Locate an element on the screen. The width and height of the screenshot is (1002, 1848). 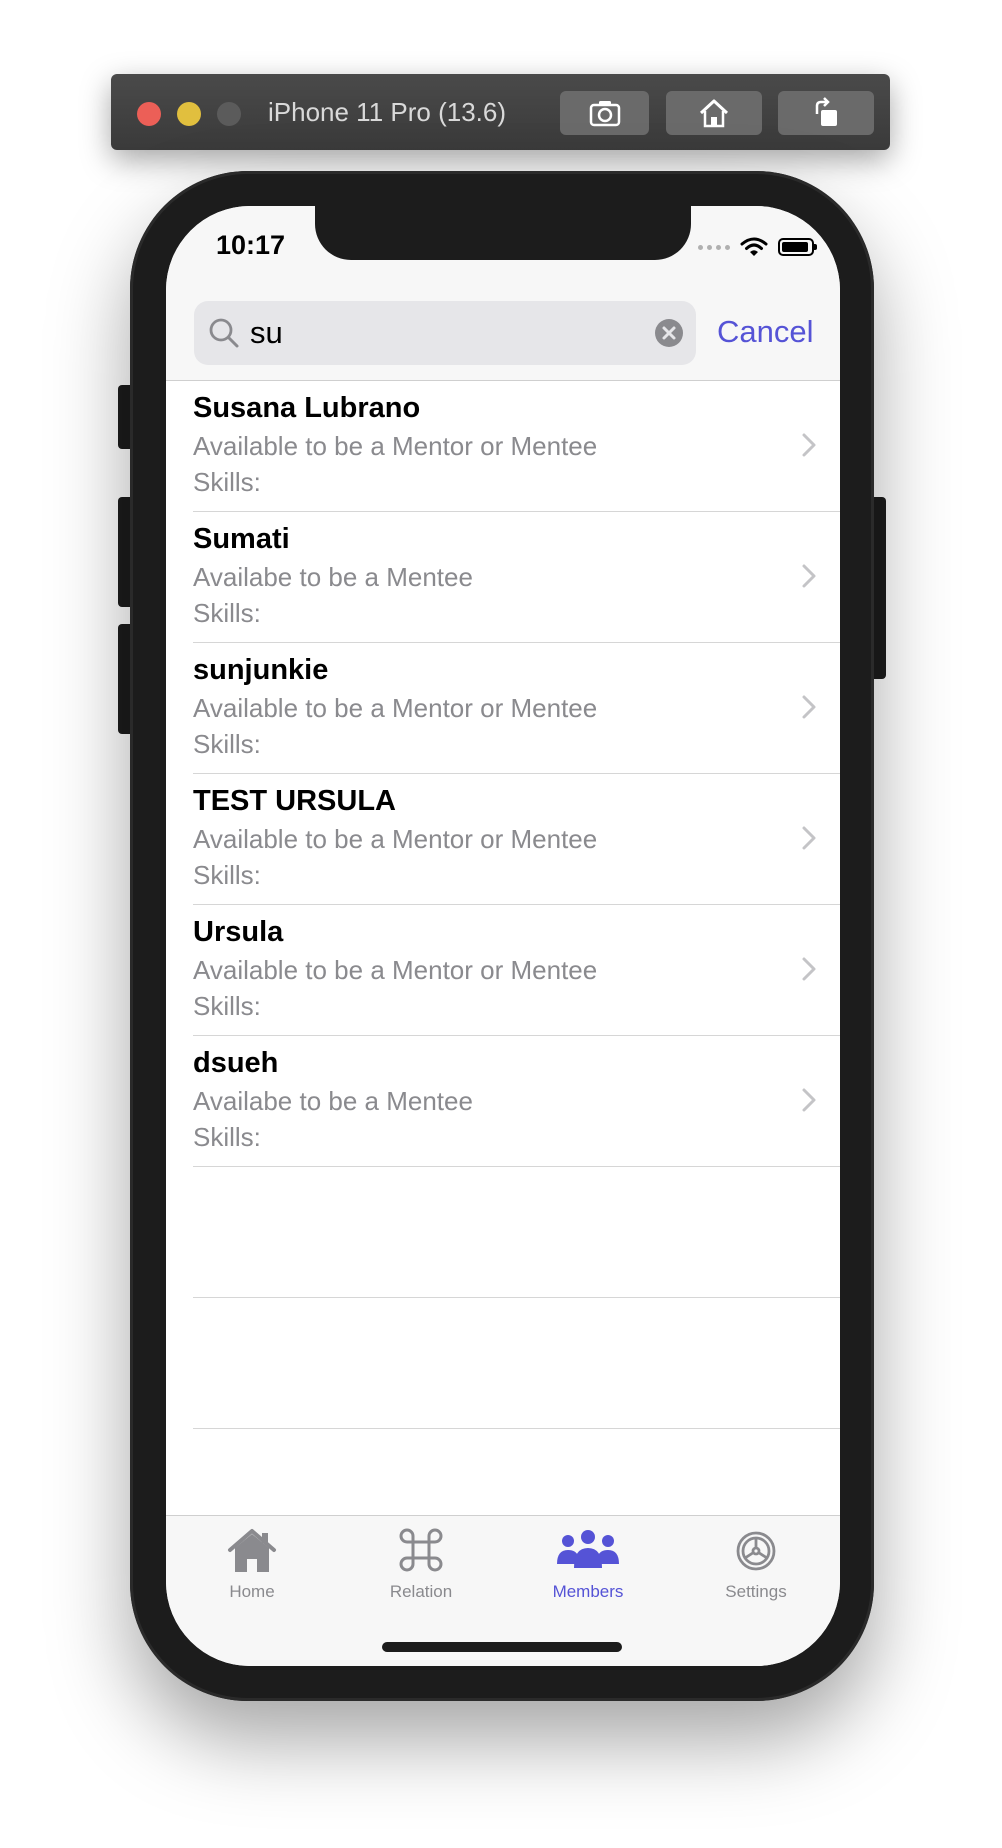
tab-label: Members is located at coordinates (588, 1591).